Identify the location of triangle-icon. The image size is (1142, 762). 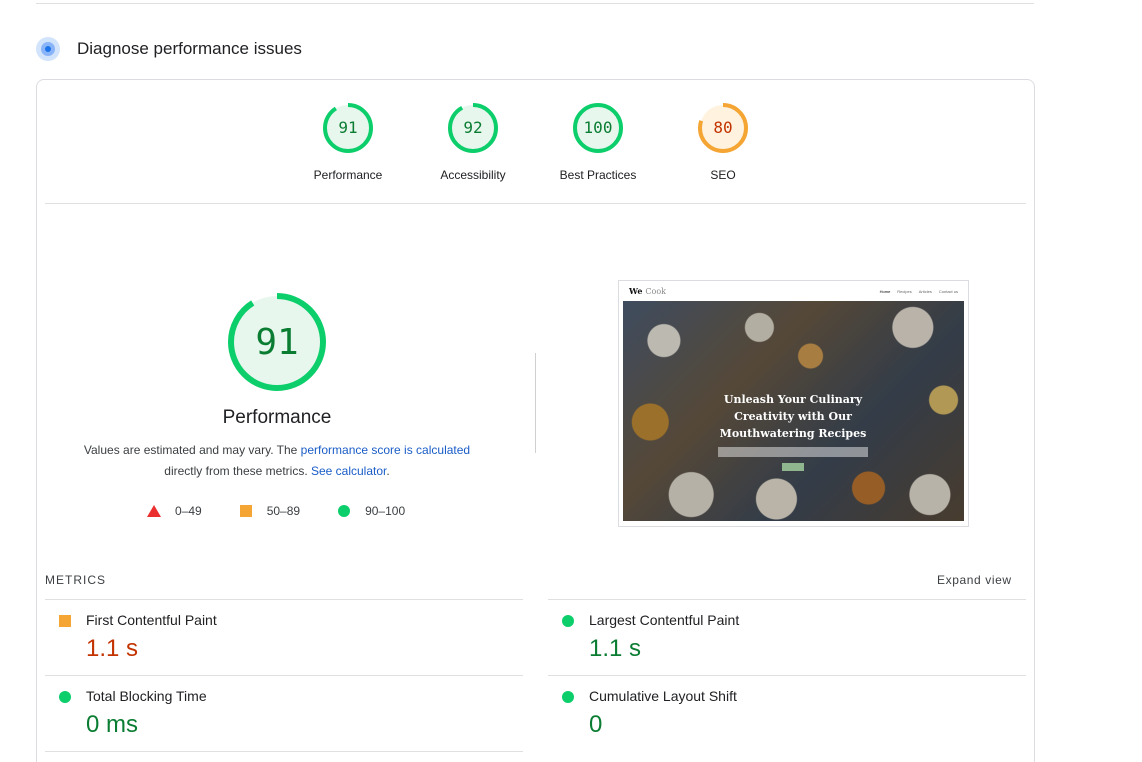
(154, 511).